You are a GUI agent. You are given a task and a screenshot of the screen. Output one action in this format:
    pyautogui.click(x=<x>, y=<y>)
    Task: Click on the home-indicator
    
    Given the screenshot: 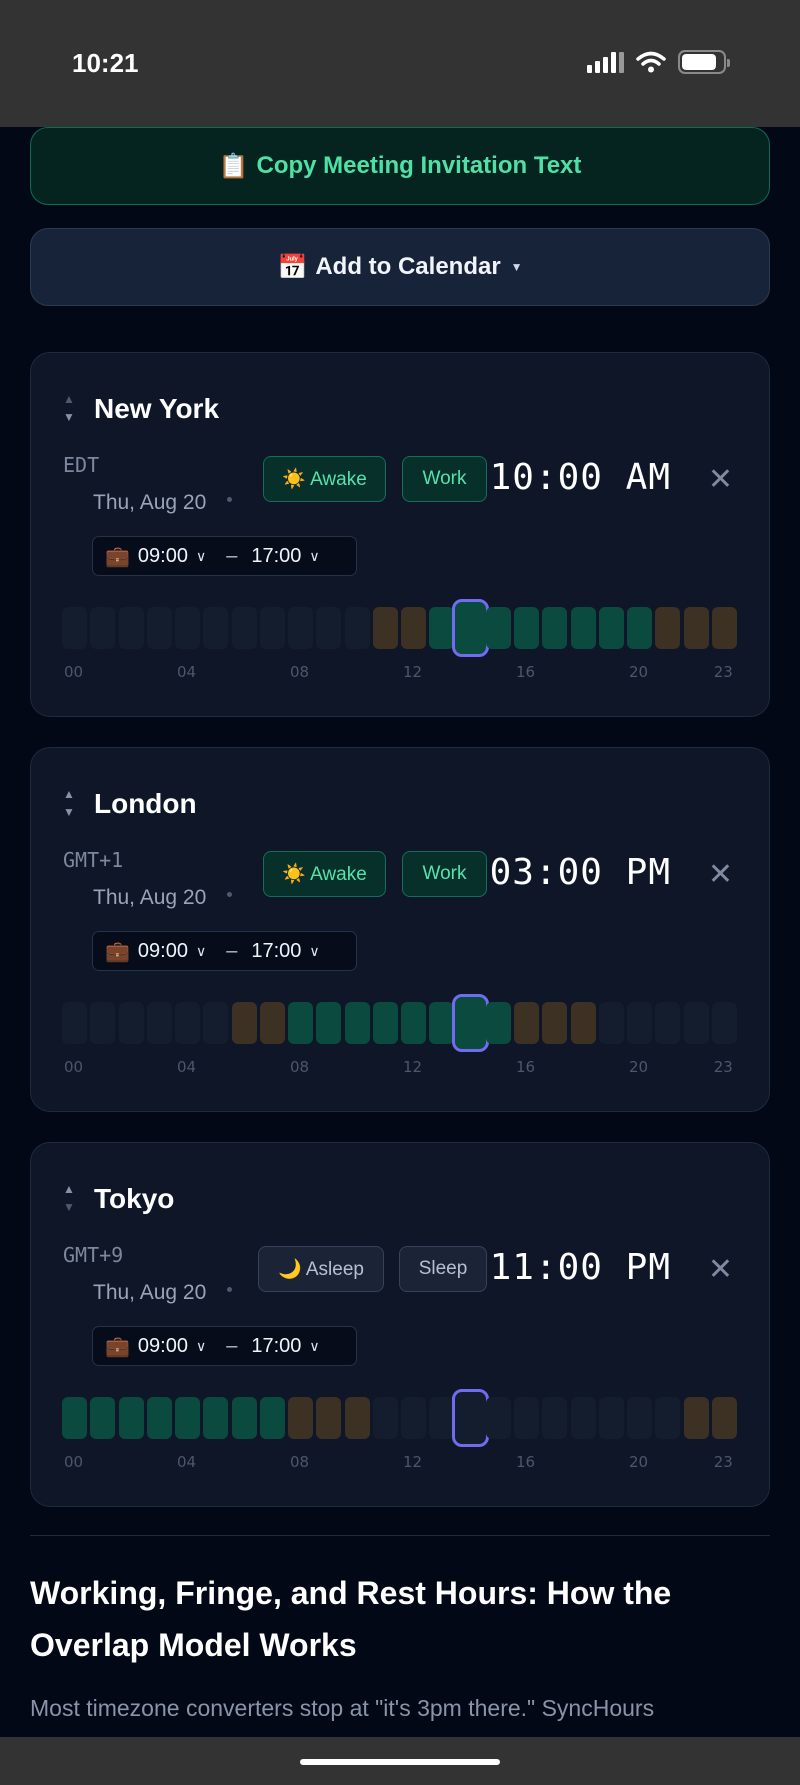 What is the action you would take?
    pyautogui.click(x=400, y=1762)
    